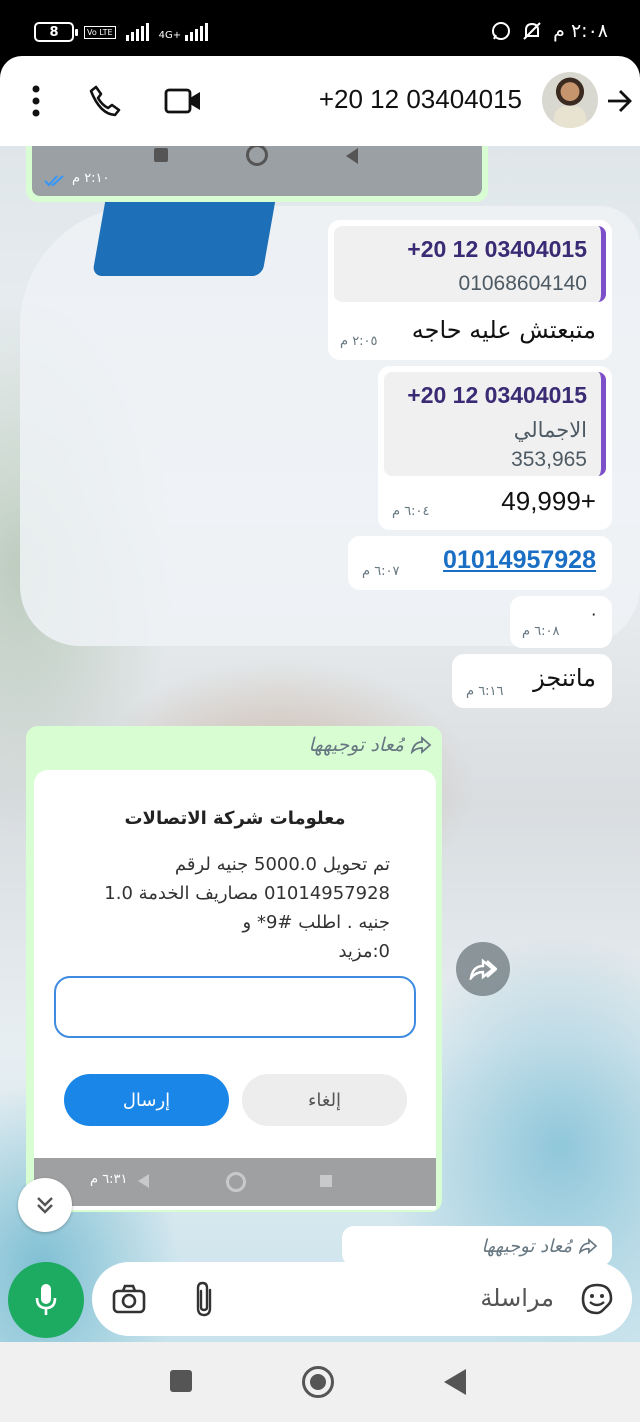  Describe the element at coordinates (570, 100) in the screenshot. I see `avatar` at that location.